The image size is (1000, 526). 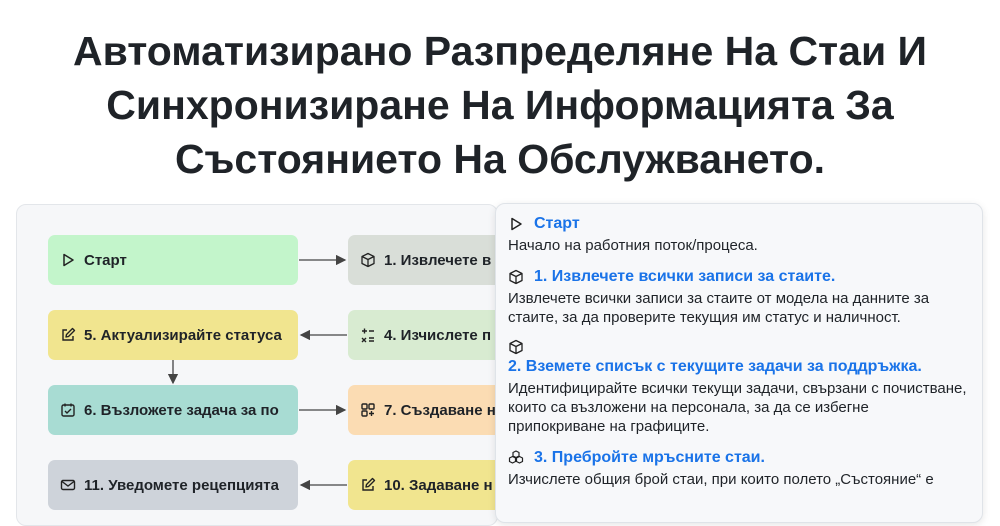 I want to click on node-10: 10. Задаване н, so click(x=422, y=485).